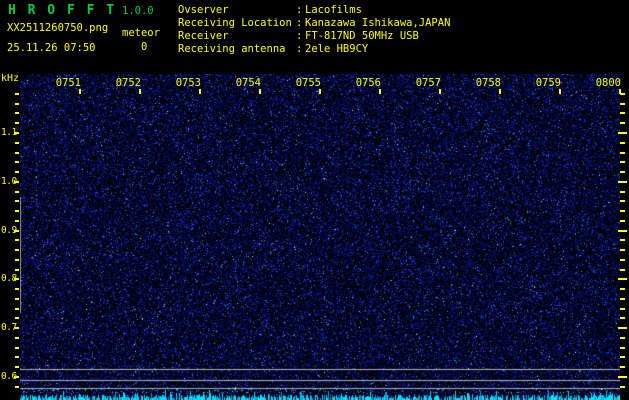 This screenshot has height=400, width=629. Describe the element at coordinates (232, 49) in the screenshot. I see `station-label: Receiving antenna` at that location.